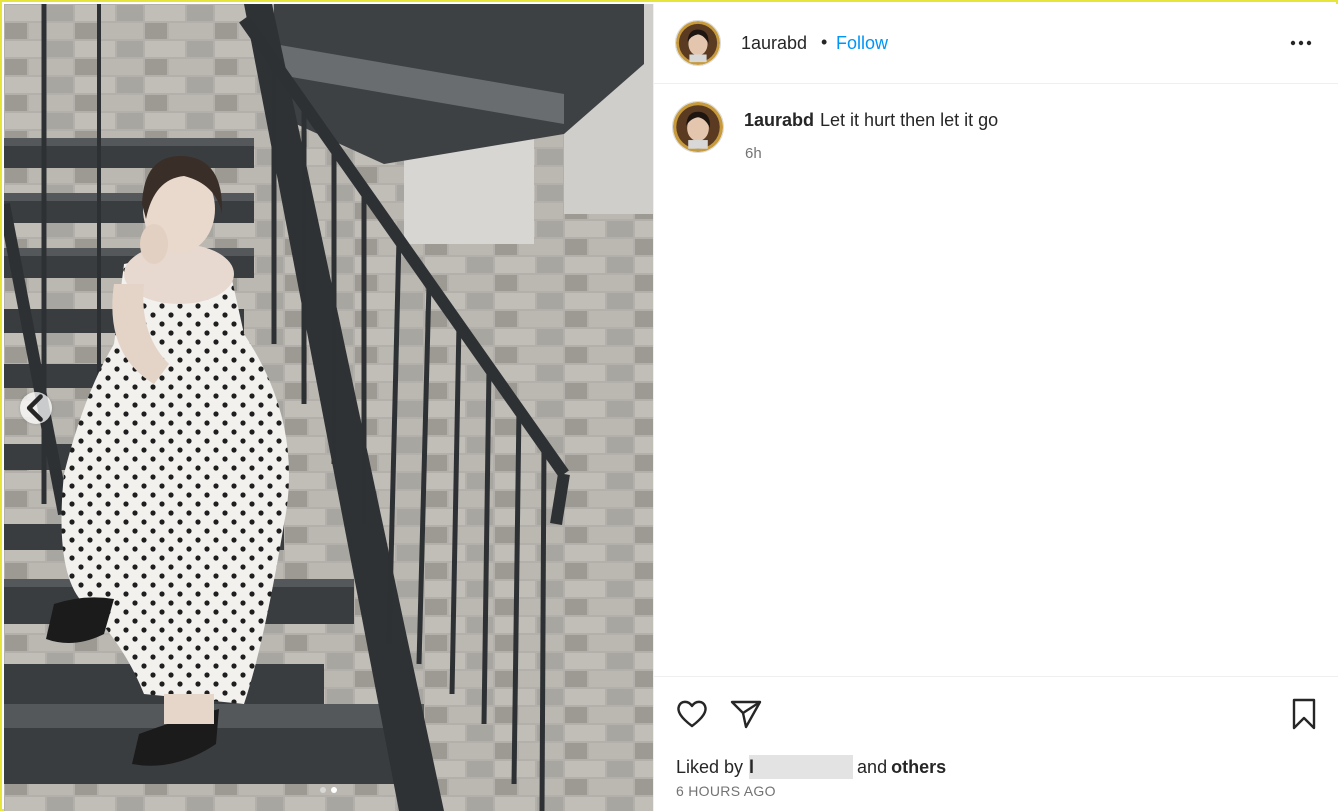 The width and height of the screenshot is (1338, 811). What do you see at coordinates (996, 743) in the screenshot?
I see `post-actions: Liked by l and others 6 HOURS AGO` at bounding box center [996, 743].